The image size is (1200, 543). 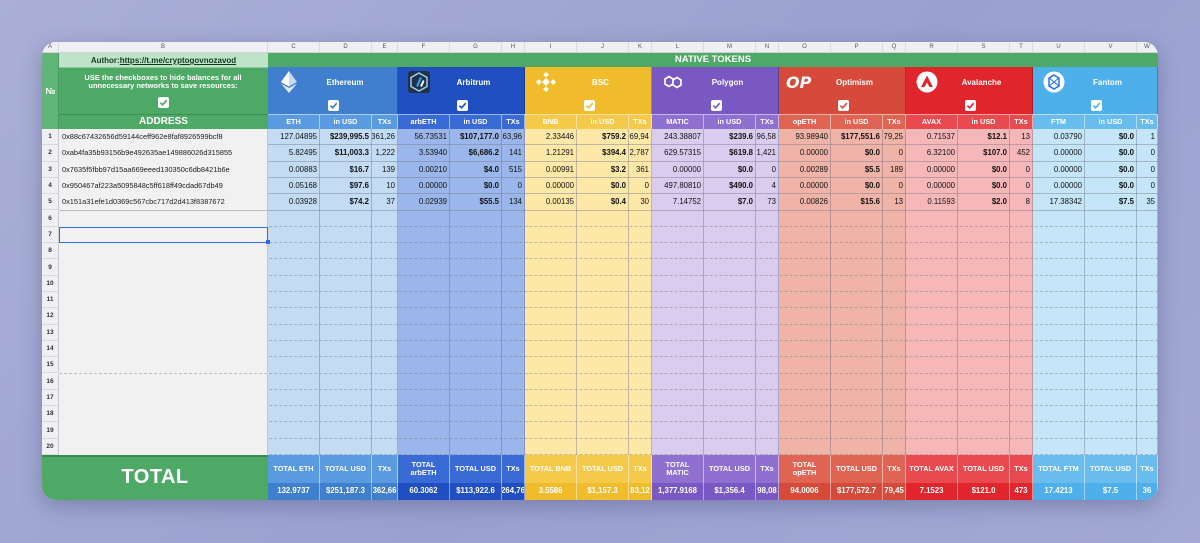 What do you see at coordinates (640, 185) in the screenshot?
I see `data-cell-bsc-r4-c2: 0` at bounding box center [640, 185].